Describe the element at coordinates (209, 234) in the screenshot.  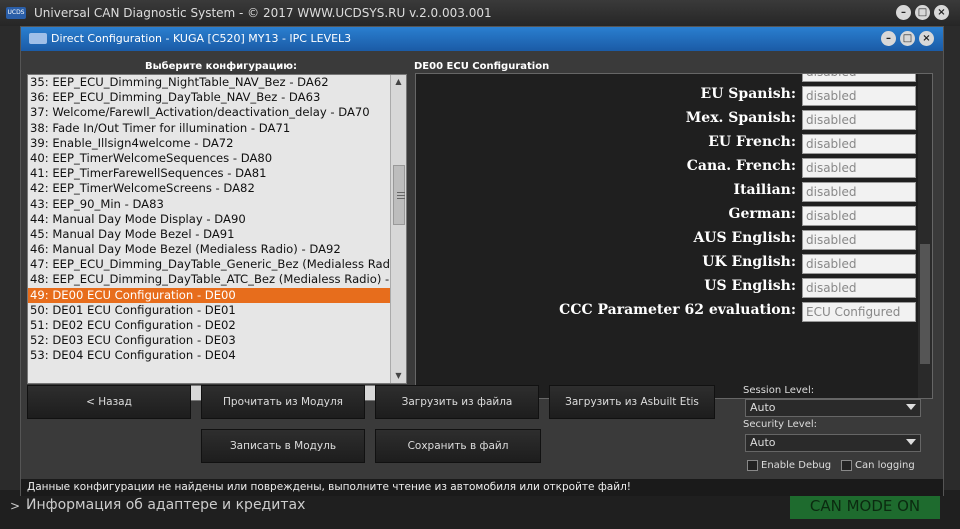
I see `config-list-item: 45: Manual Day Mode Bezel - DA91` at that location.